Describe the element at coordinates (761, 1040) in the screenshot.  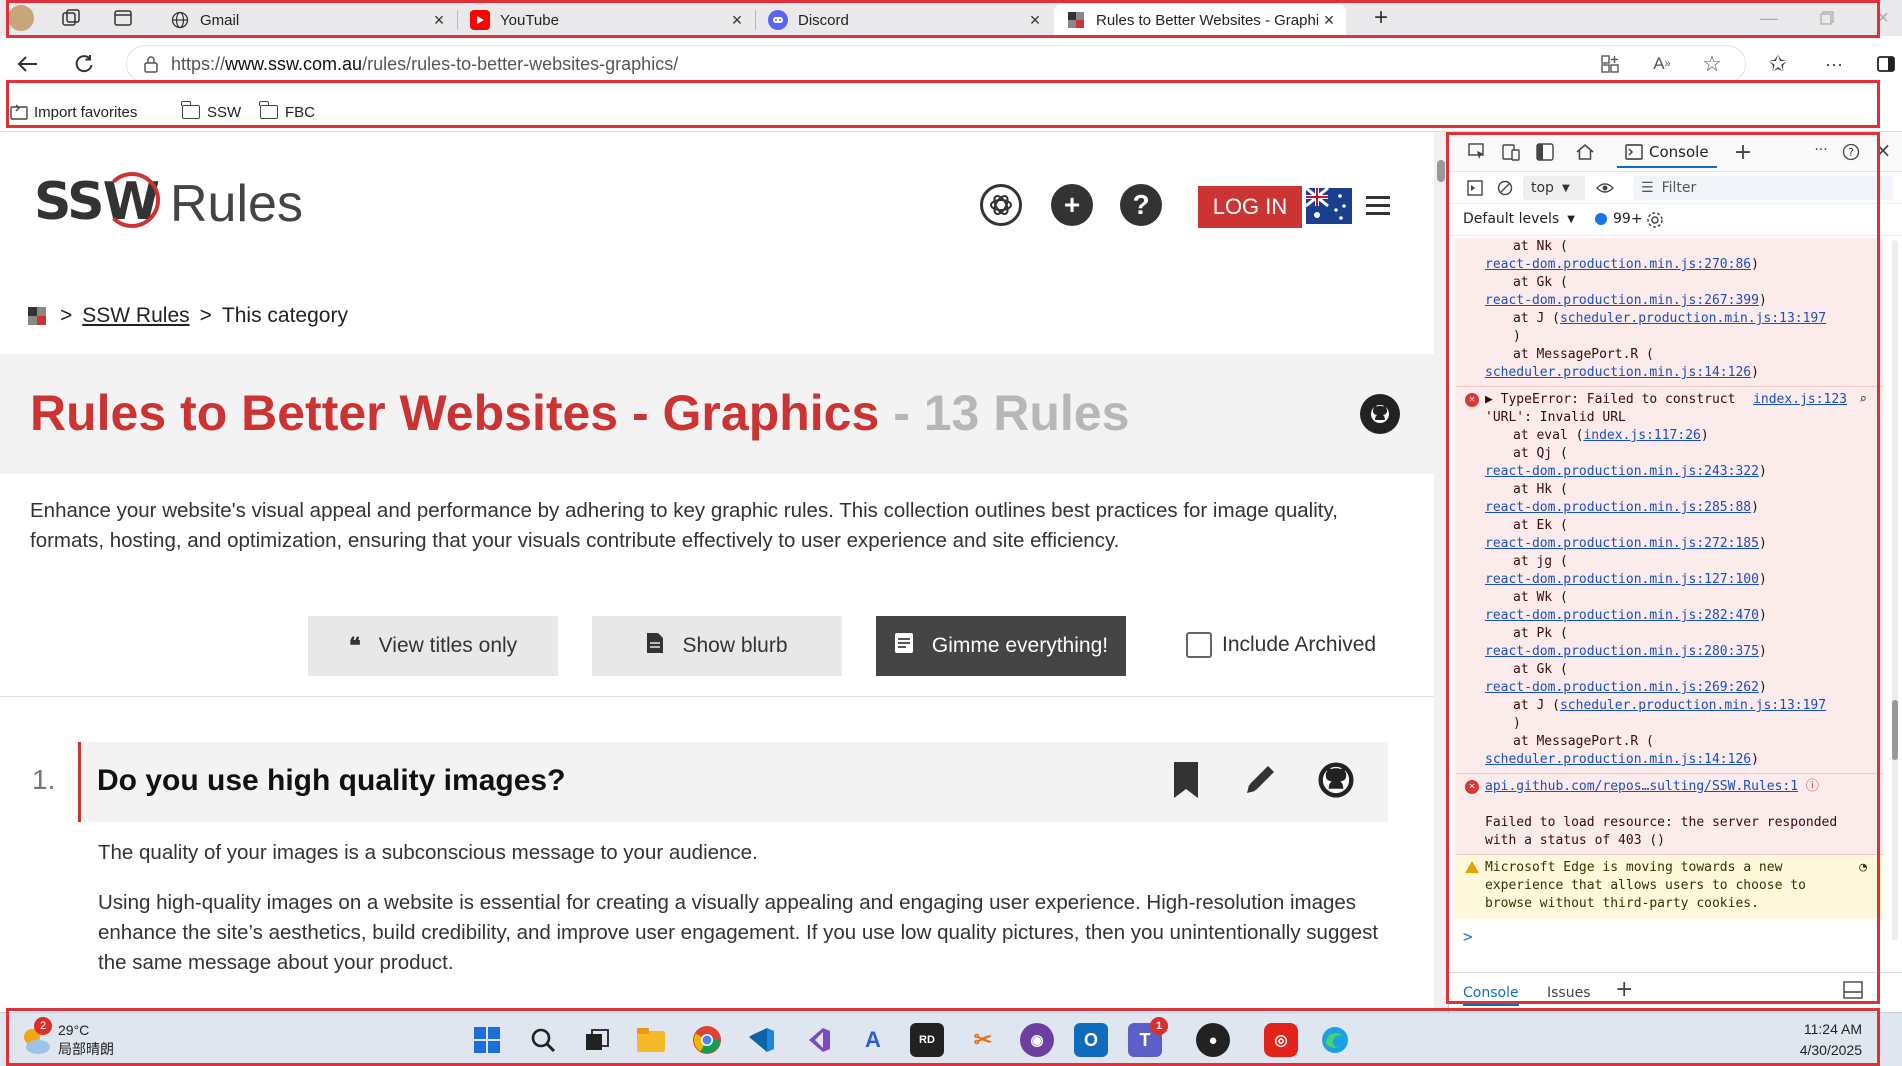
I see `vscode-icon` at that location.